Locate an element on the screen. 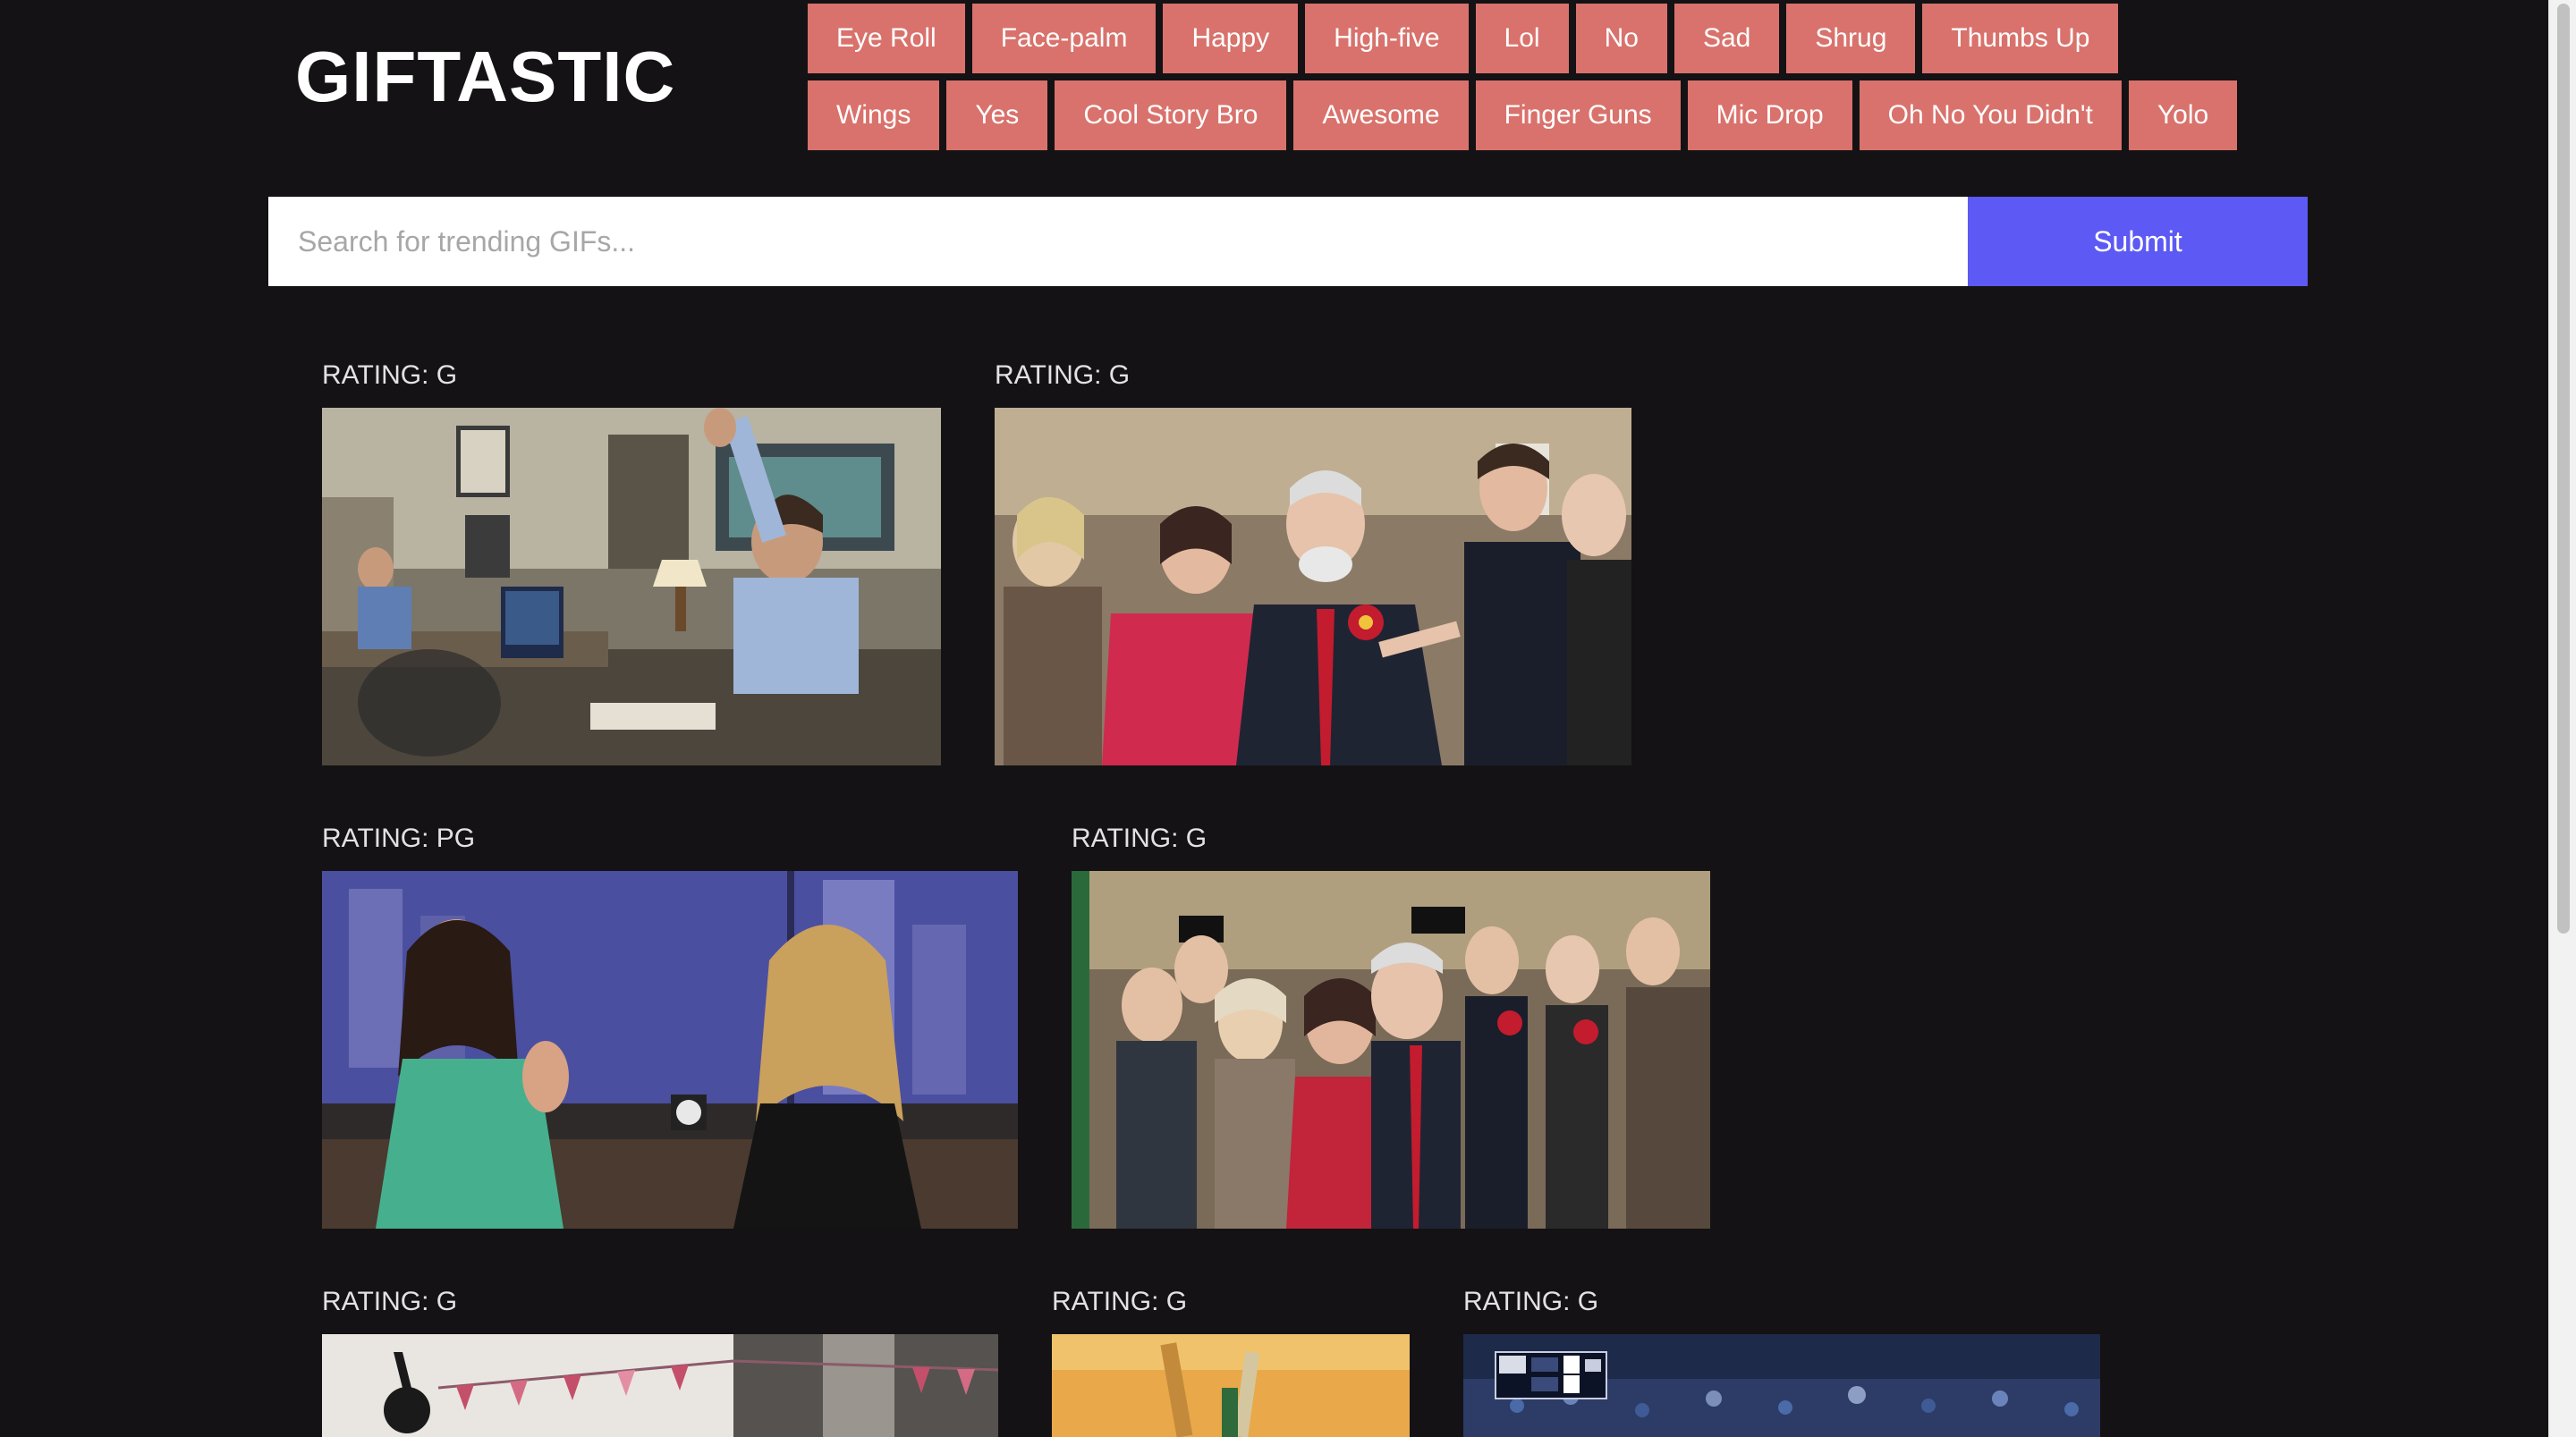  gif-card: RATING: PG is located at coordinates (670, 1026).